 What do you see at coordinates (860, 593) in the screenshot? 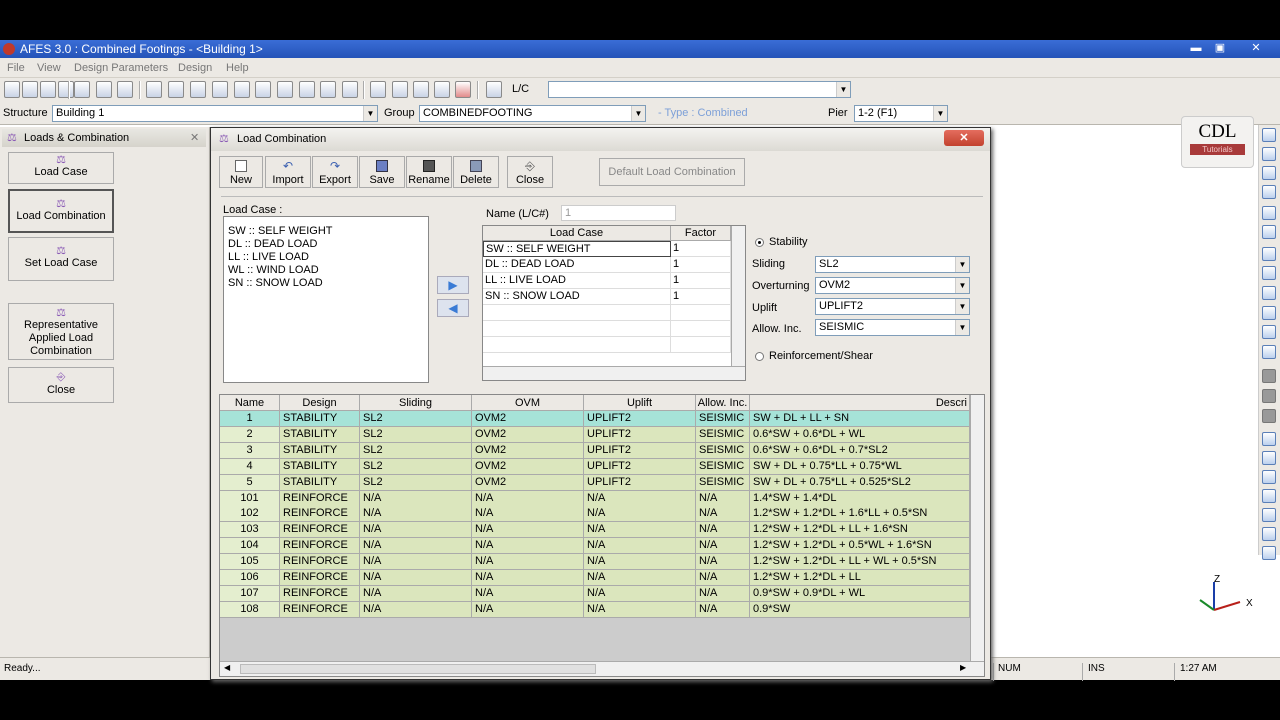
I see `cell-desc: 0.9*SW + 0.9*DL + WL` at bounding box center [860, 593].